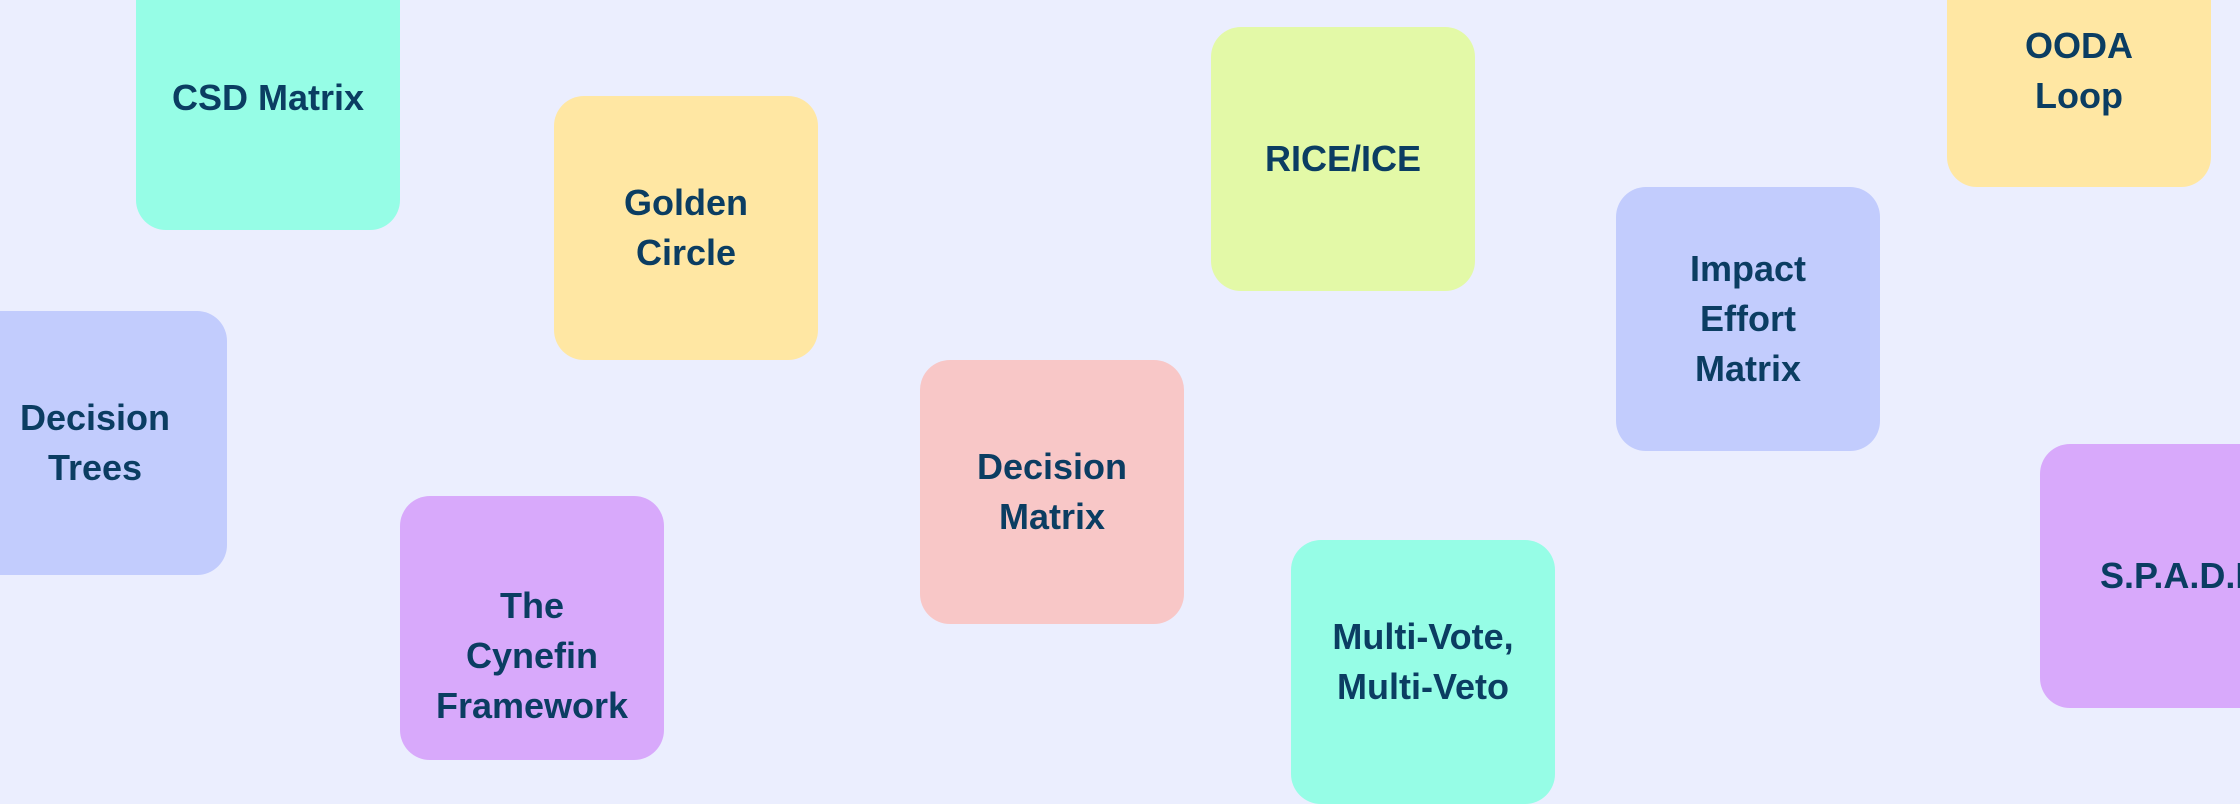 The height and width of the screenshot is (804, 2240). I want to click on card-spade: S.P.A.D.E., so click(2140, 576).